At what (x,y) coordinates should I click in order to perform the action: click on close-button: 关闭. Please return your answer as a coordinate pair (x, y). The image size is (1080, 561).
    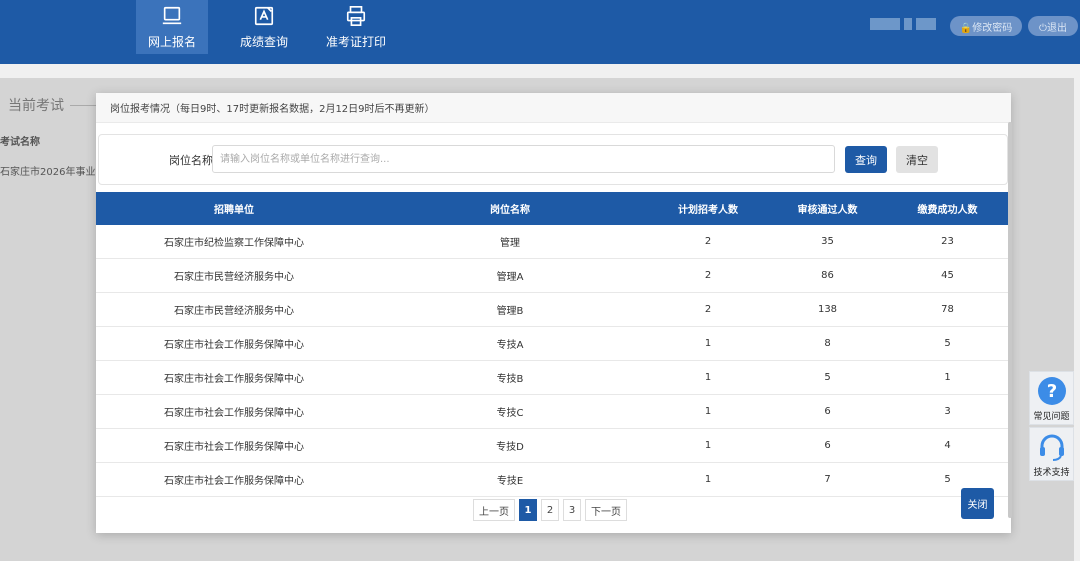
    Looking at the image, I should click on (977, 503).